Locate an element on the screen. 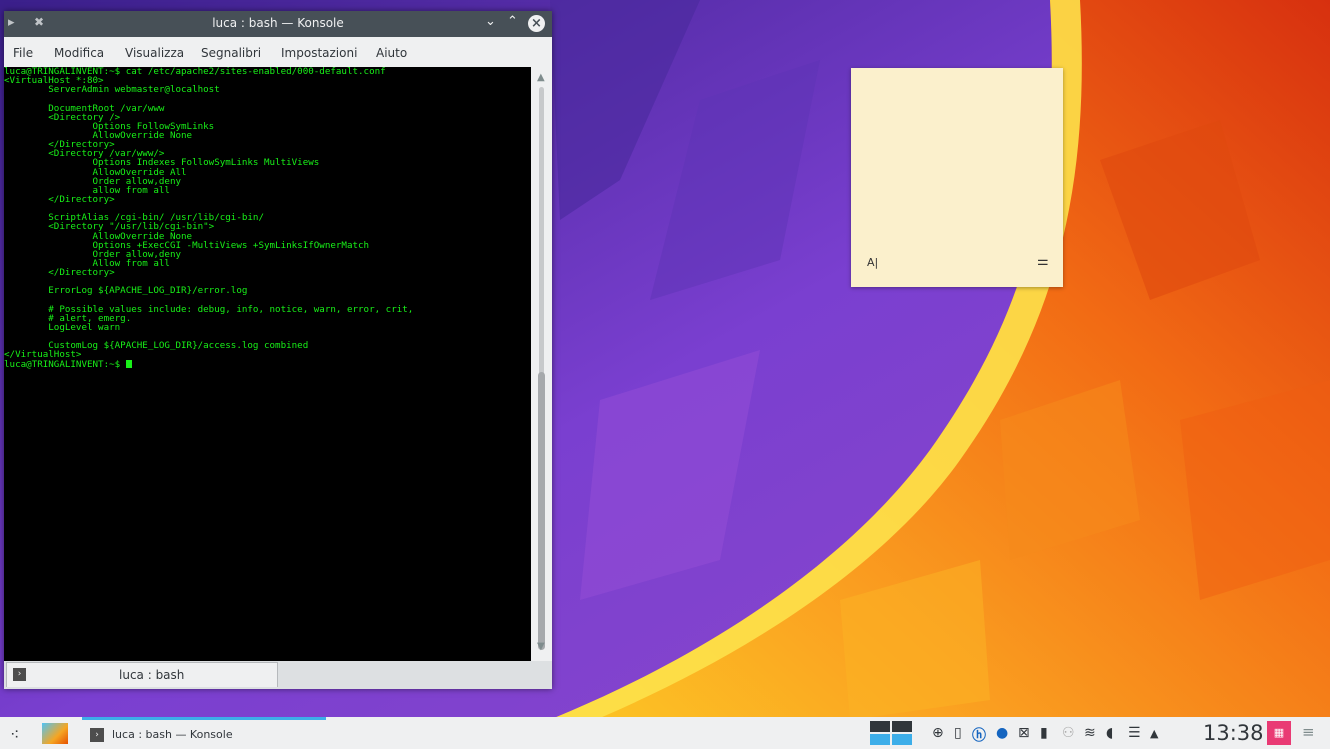 The height and width of the screenshot is (749, 1330). close-icon: × is located at coordinates (536, 23).